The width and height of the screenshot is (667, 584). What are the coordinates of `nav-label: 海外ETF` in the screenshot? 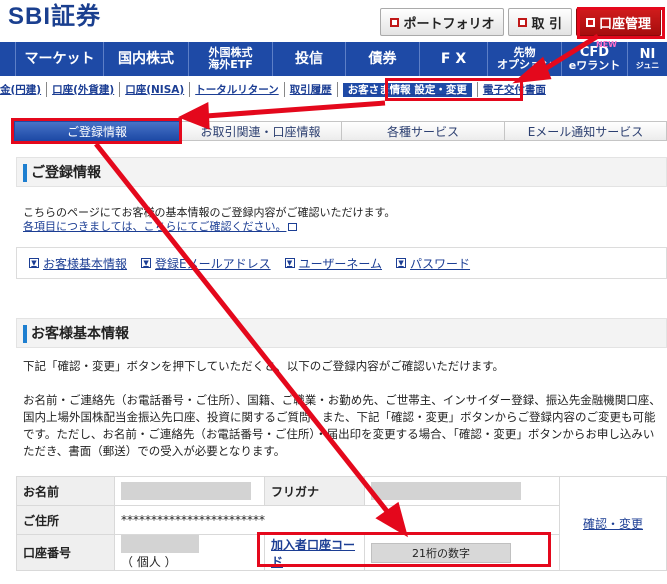 It's located at (230, 64).